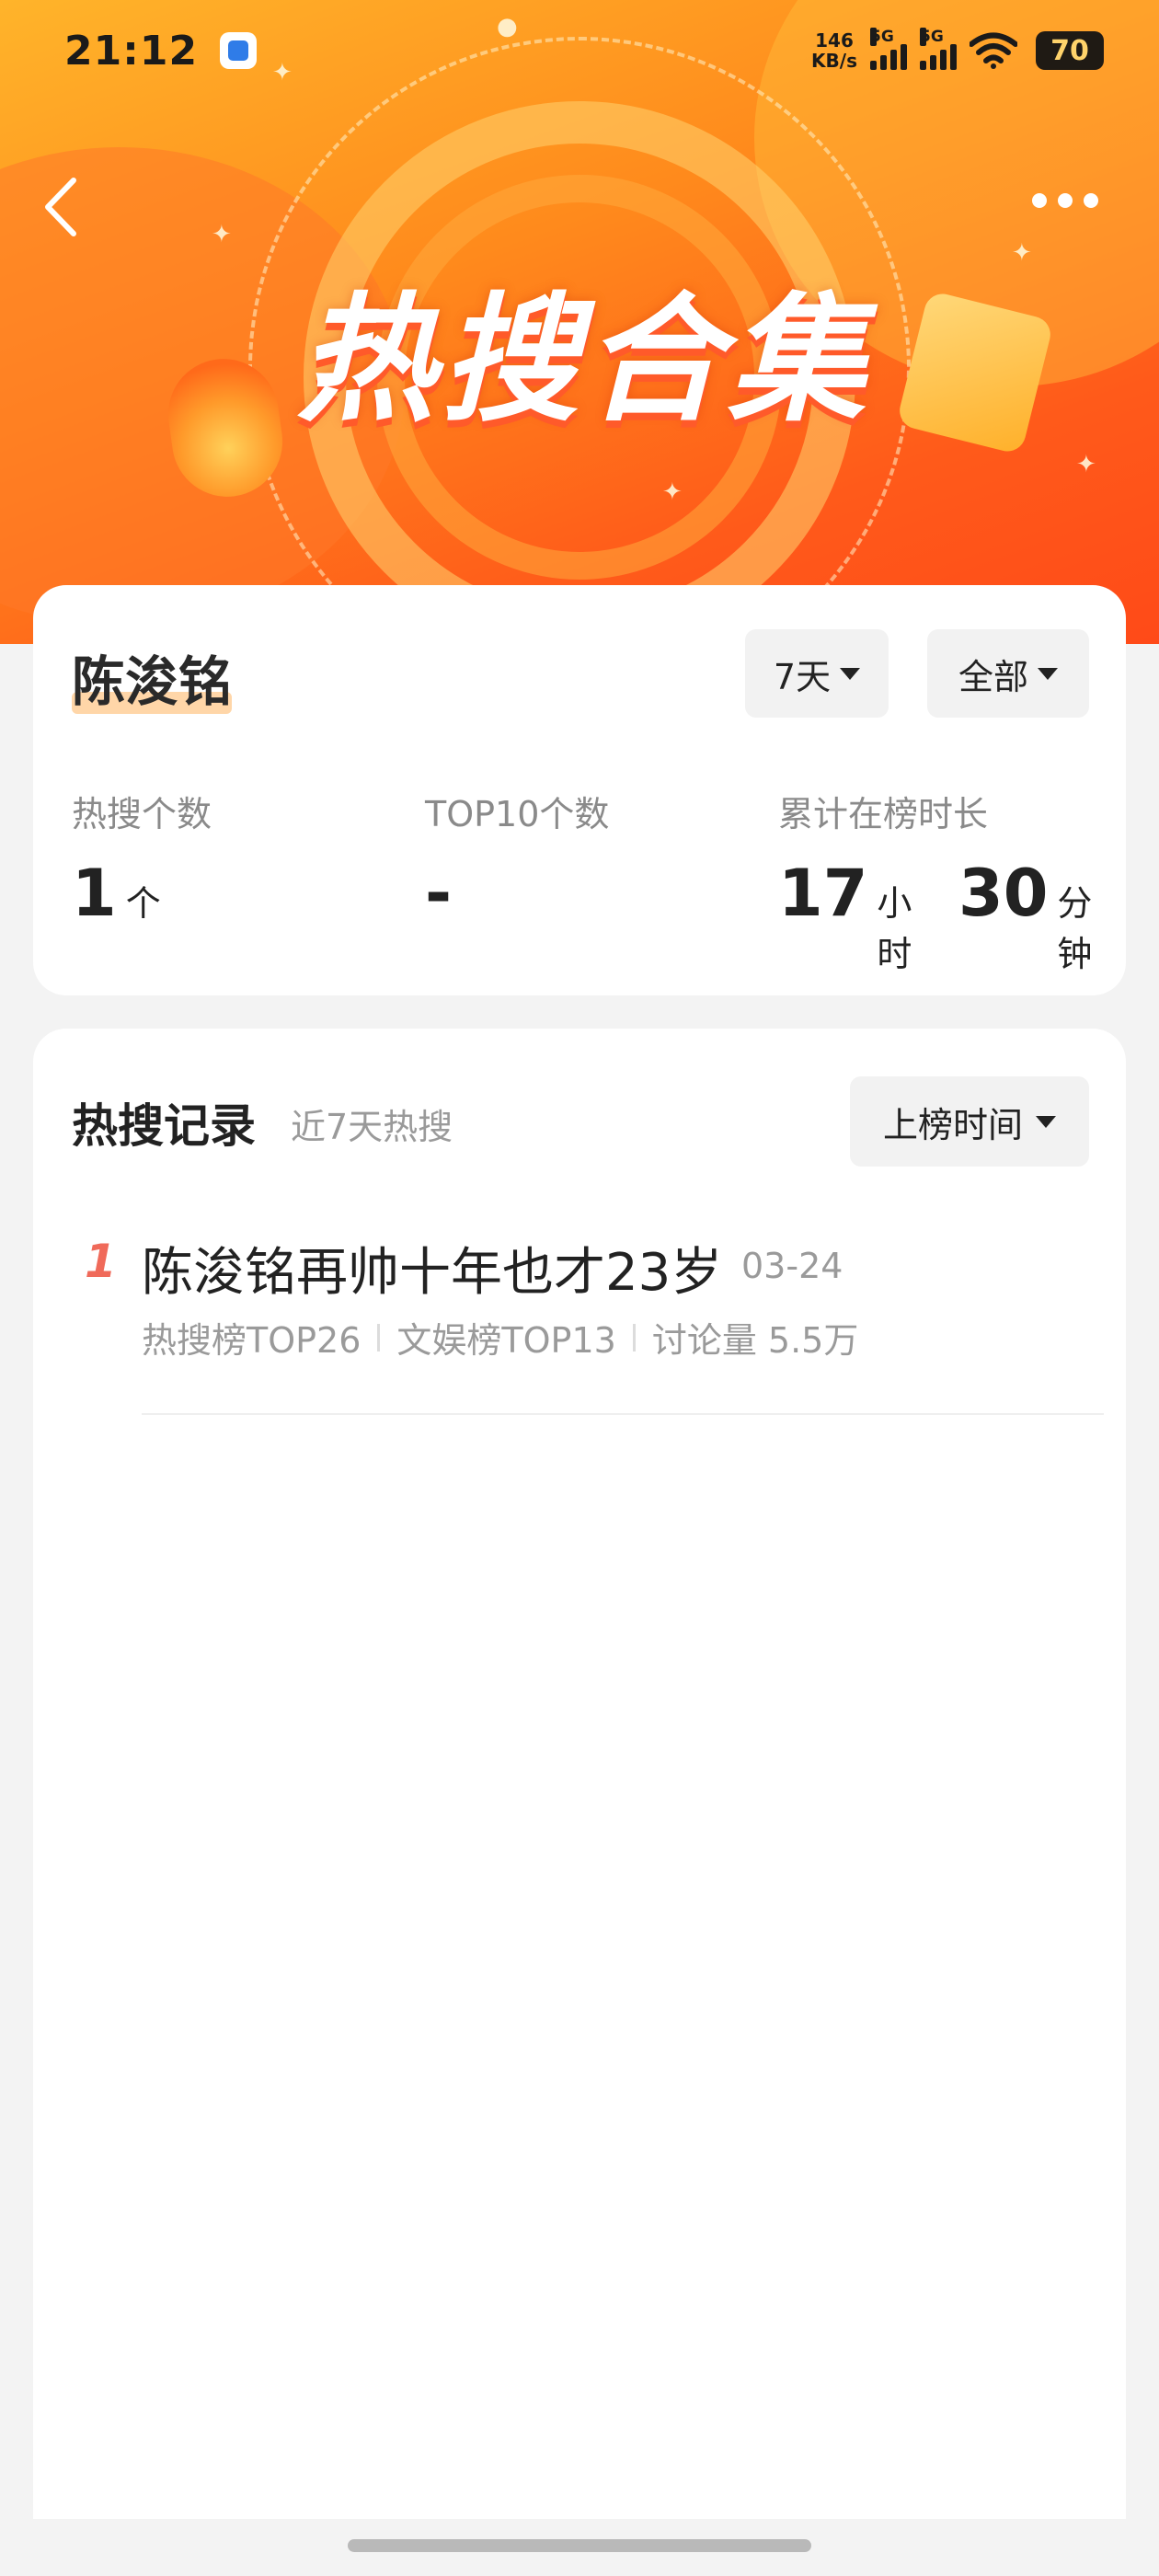 This screenshot has width=1159, height=2576. What do you see at coordinates (143, 903) in the screenshot?
I see `stat-unit: 个` at bounding box center [143, 903].